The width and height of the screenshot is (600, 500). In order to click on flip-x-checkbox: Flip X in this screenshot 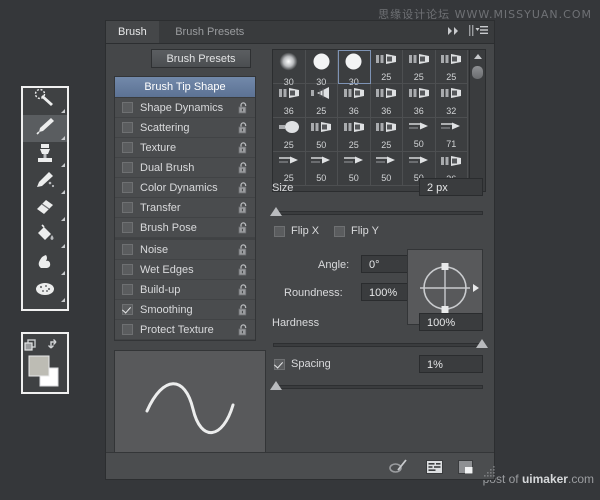, I will do `click(296, 231)`.